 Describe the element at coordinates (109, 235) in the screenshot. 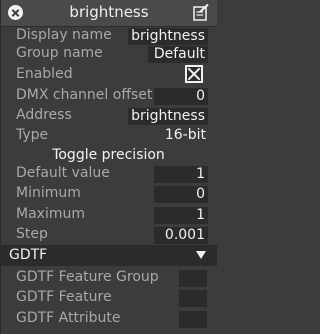

I see `step-row: Step 0.001` at that location.